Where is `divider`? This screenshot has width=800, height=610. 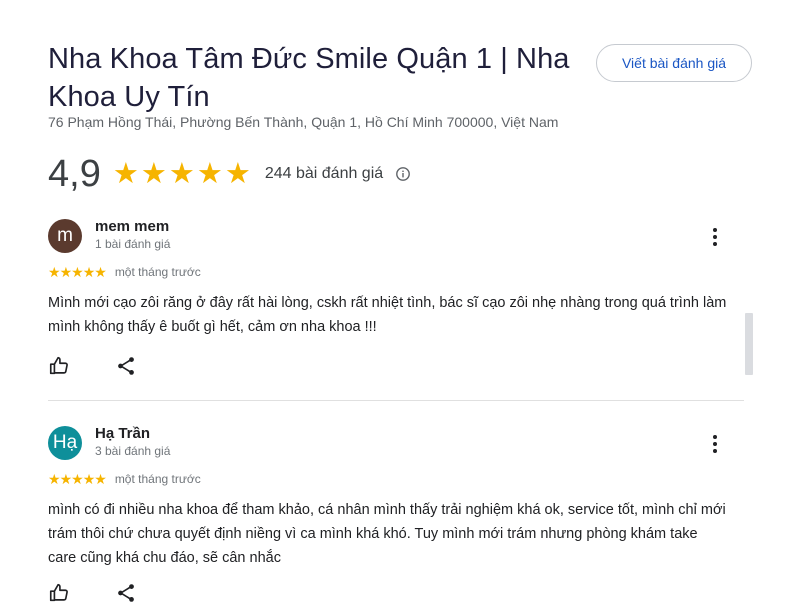 divider is located at coordinates (396, 400).